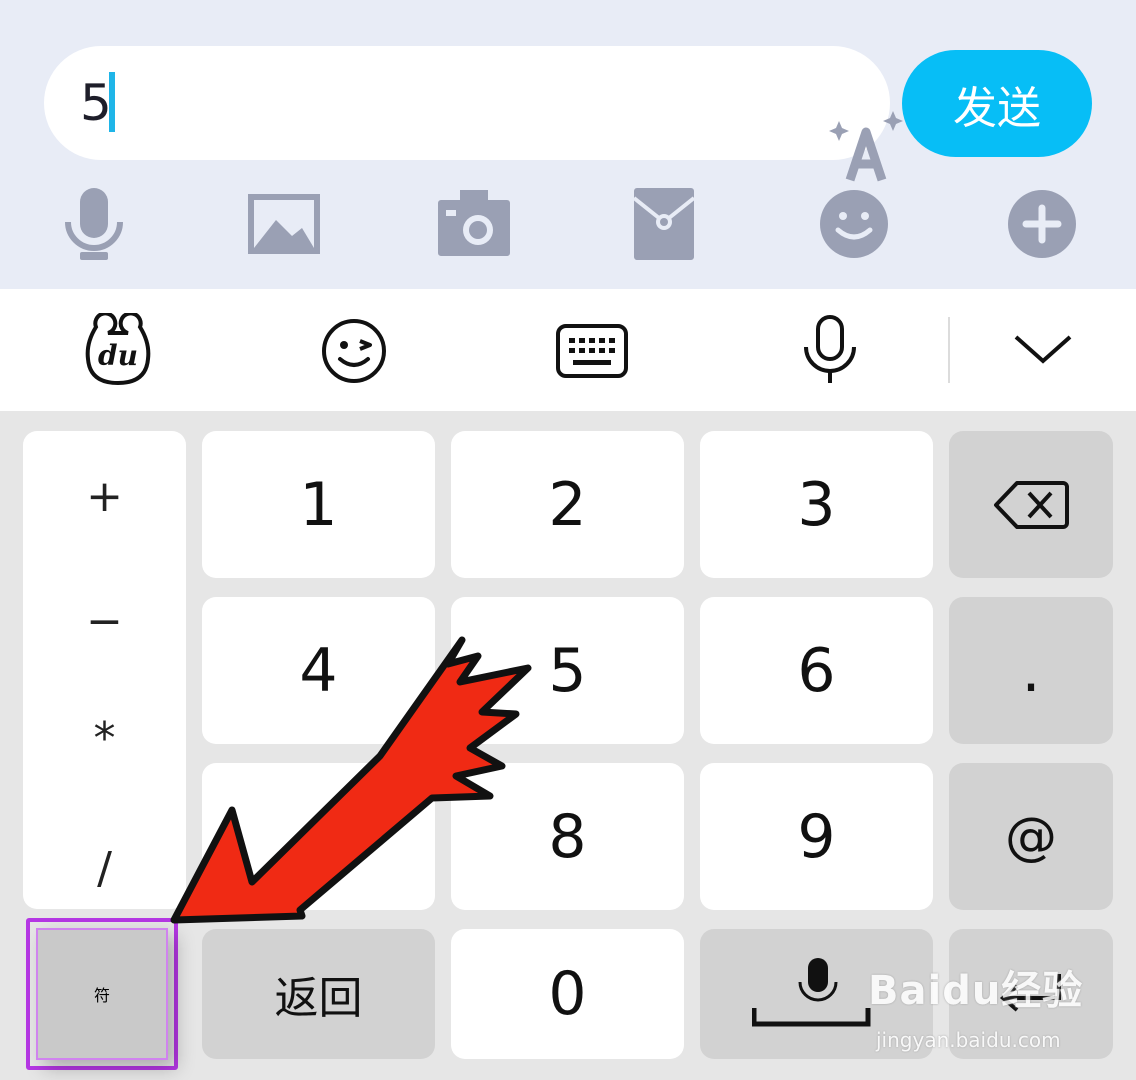 The height and width of the screenshot is (1080, 1136). Describe the element at coordinates (854, 224) in the screenshot. I see `emoji-icon` at that location.